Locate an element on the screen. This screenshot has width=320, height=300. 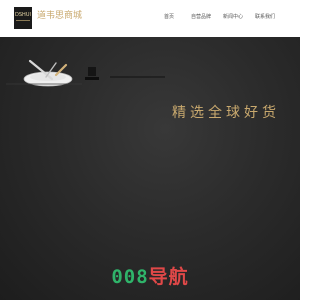
site-logo: DSHUI is located at coordinates (23, 18).